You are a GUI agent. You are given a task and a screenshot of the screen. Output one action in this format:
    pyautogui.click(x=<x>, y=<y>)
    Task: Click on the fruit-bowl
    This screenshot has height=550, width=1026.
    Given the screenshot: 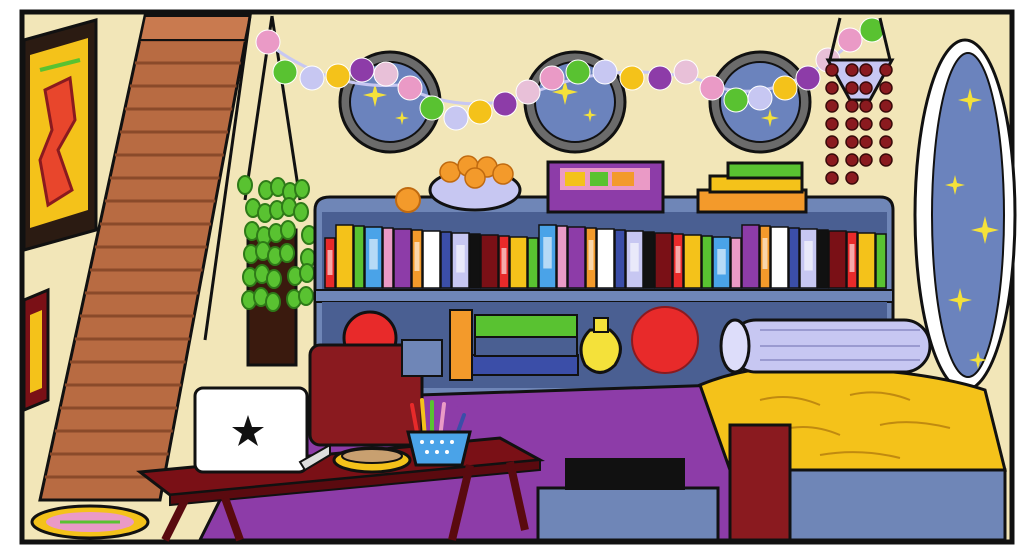 What is the action you would take?
    pyautogui.click(x=475, y=183)
    